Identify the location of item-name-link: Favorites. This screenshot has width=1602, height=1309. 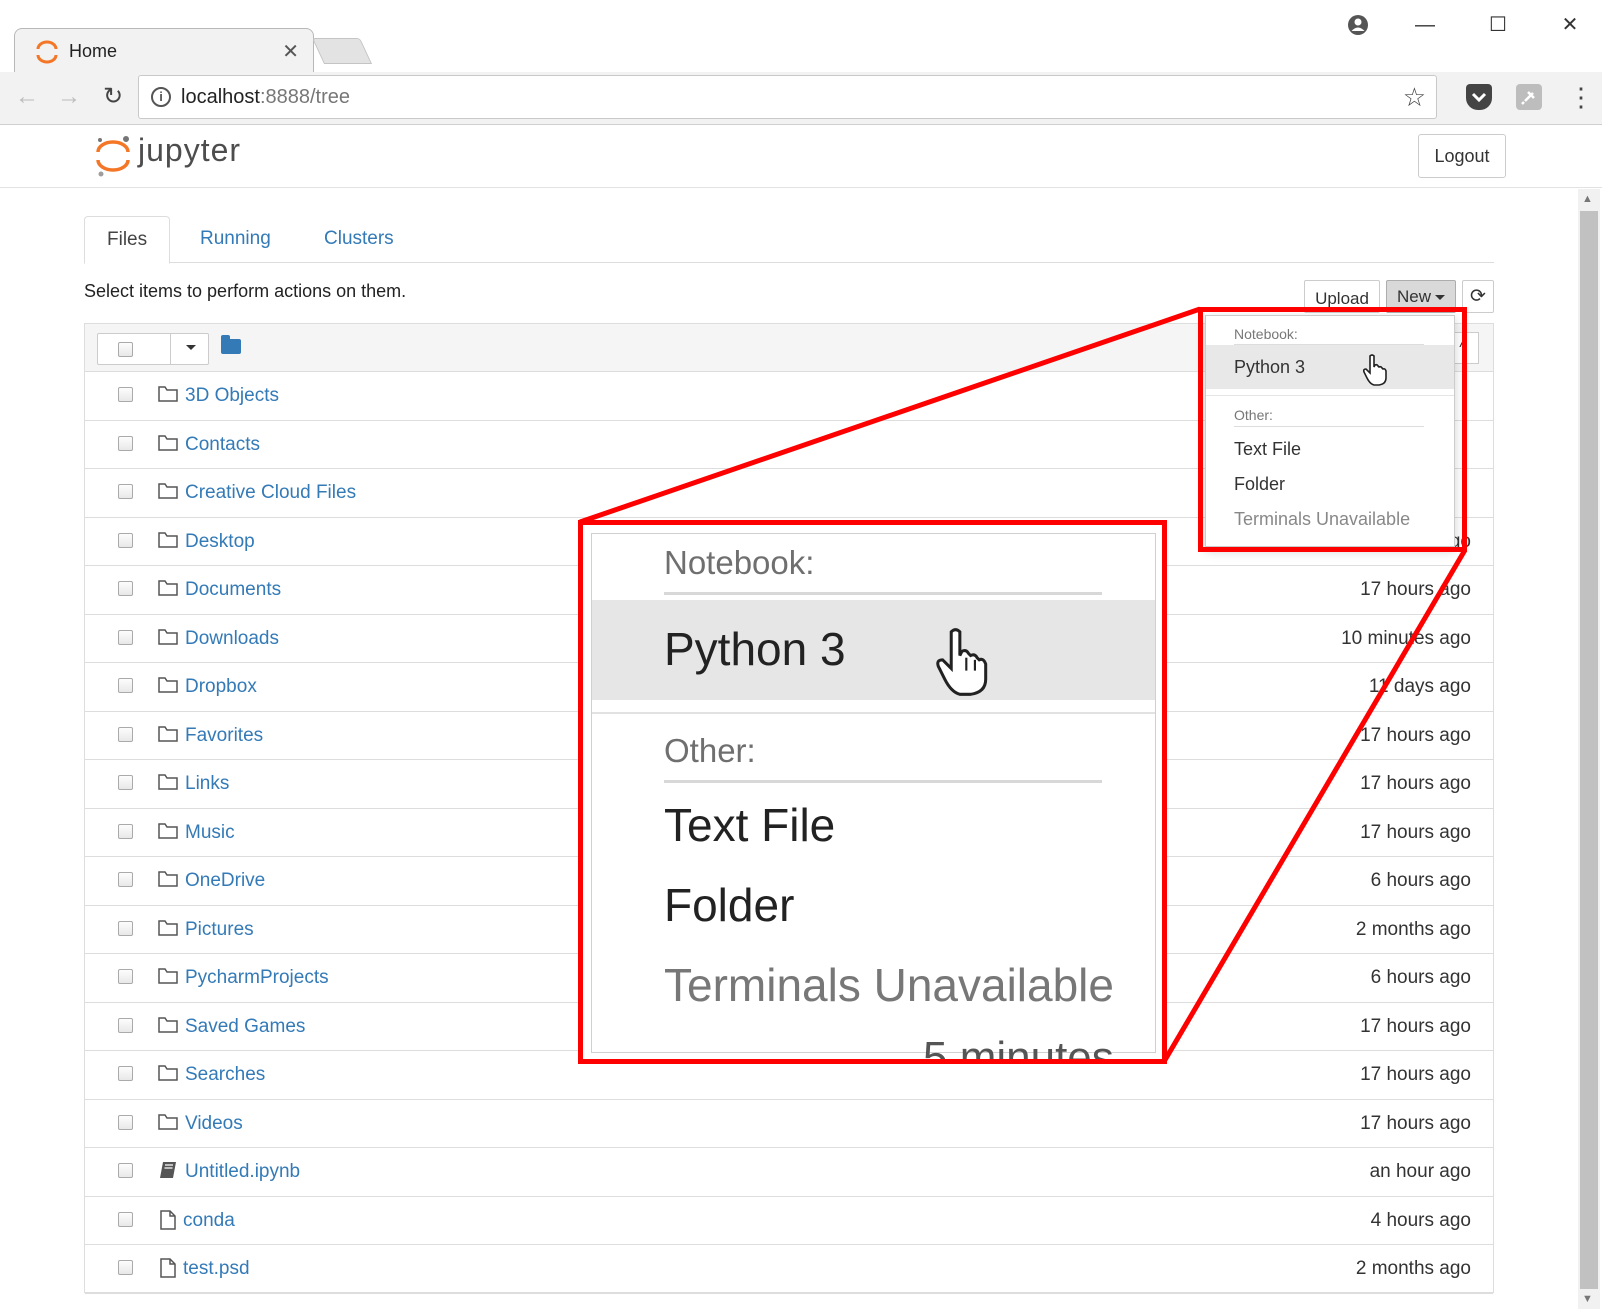
(224, 736).